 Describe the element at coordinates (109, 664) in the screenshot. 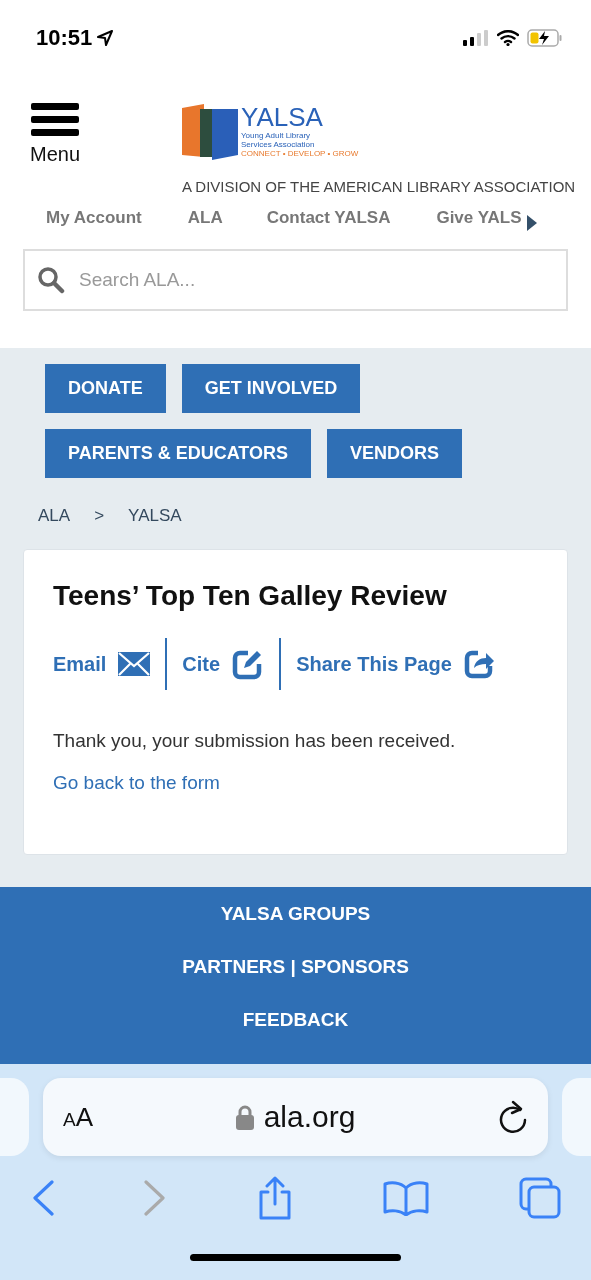

I see `tool-link: Email` at that location.